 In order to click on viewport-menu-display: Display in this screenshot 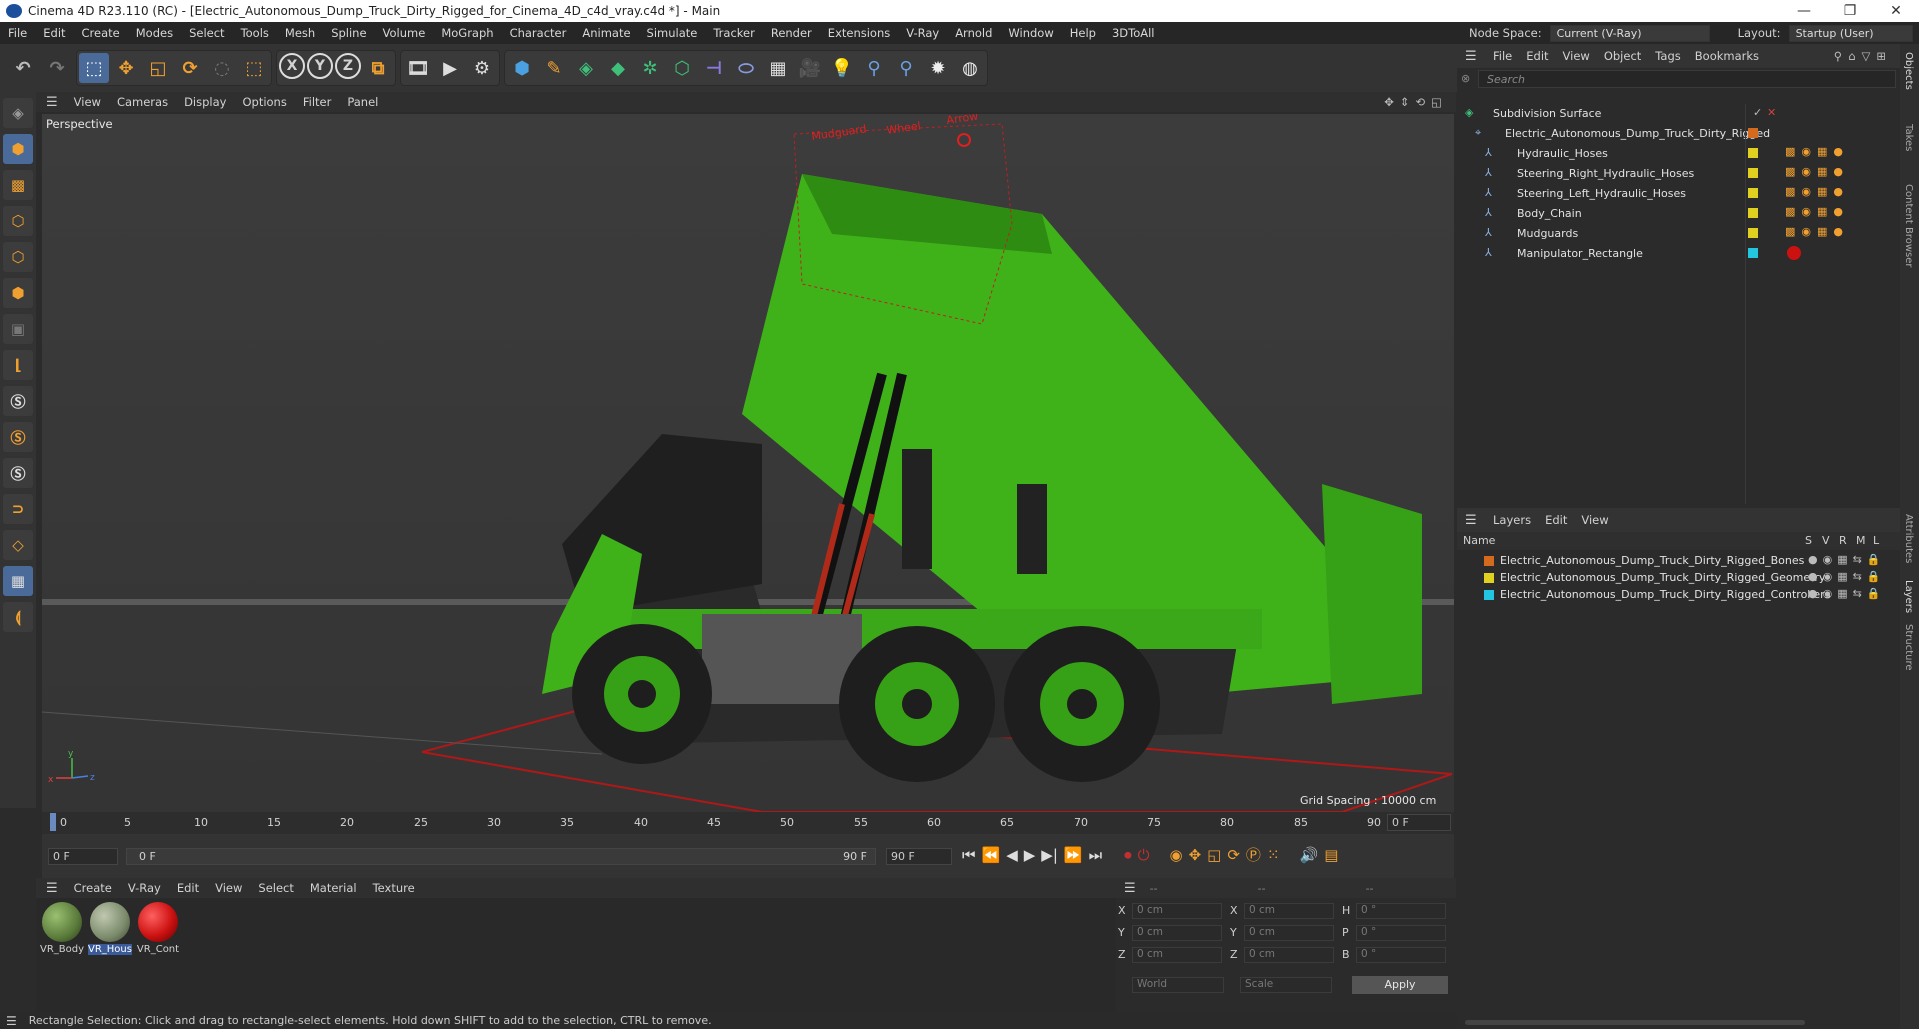, I will do `click(205, 102)`.